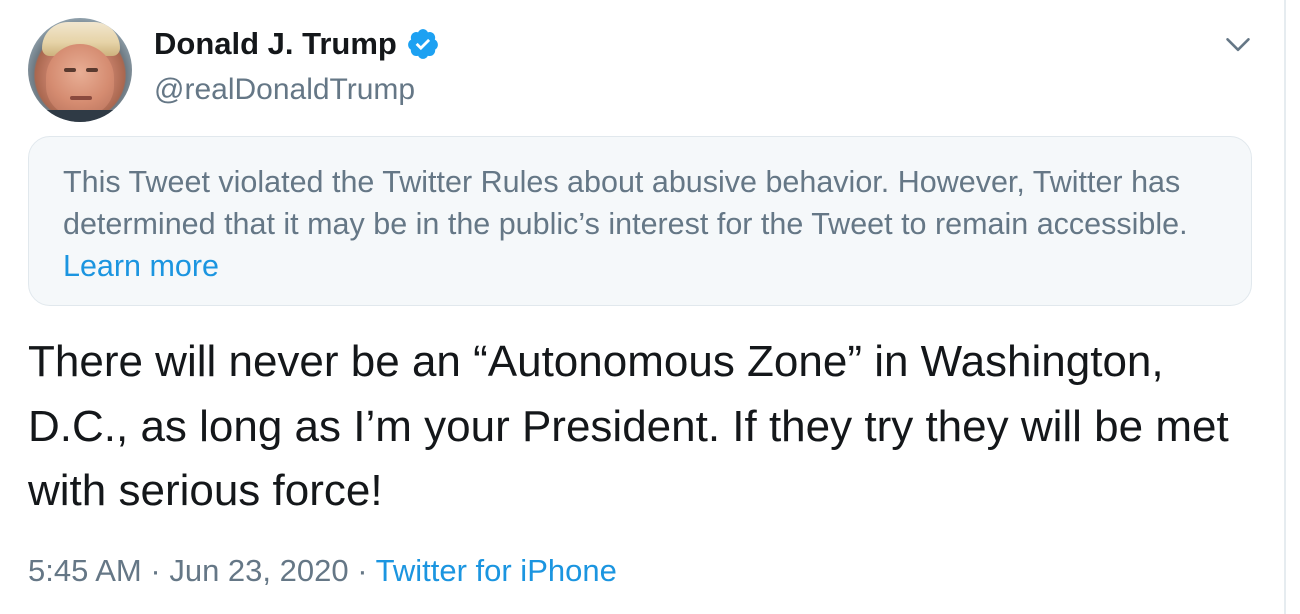 This screenshot has width=1300, height=614. What do you see at coordinates (422, 44) in the screenshot?
I see `verified-badge-icon` at bounding box center [422, 44].